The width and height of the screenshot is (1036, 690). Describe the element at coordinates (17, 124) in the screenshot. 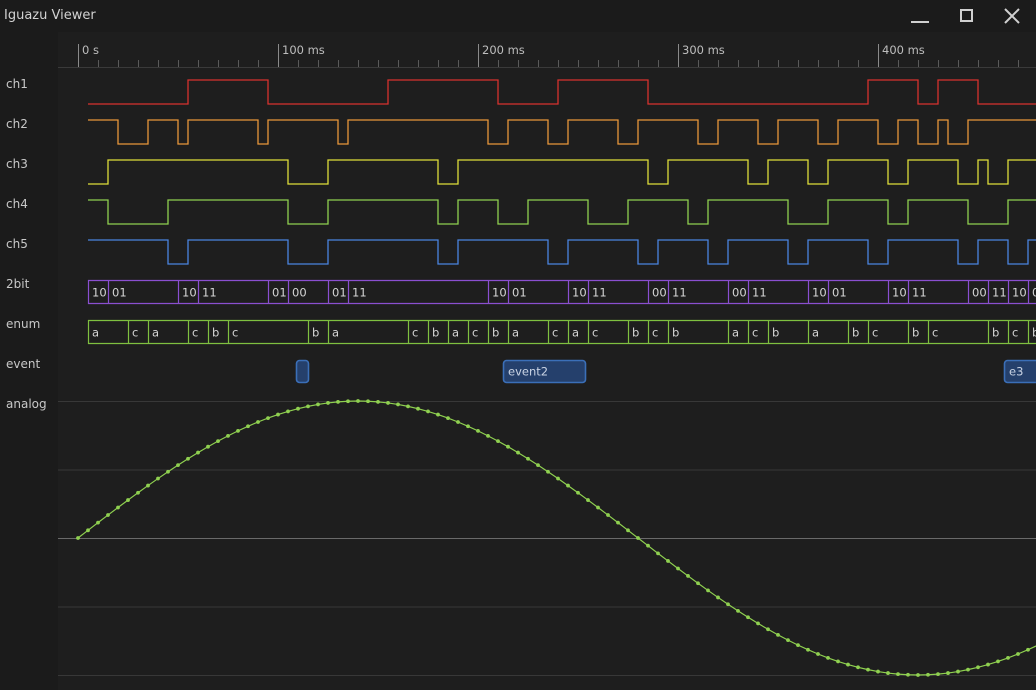

I see `channel-label-ch2: ch2` at that location.